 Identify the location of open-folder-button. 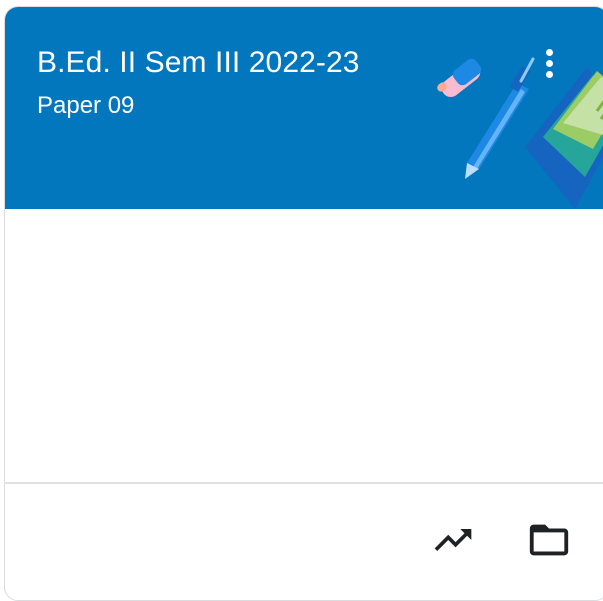
(549, 540).